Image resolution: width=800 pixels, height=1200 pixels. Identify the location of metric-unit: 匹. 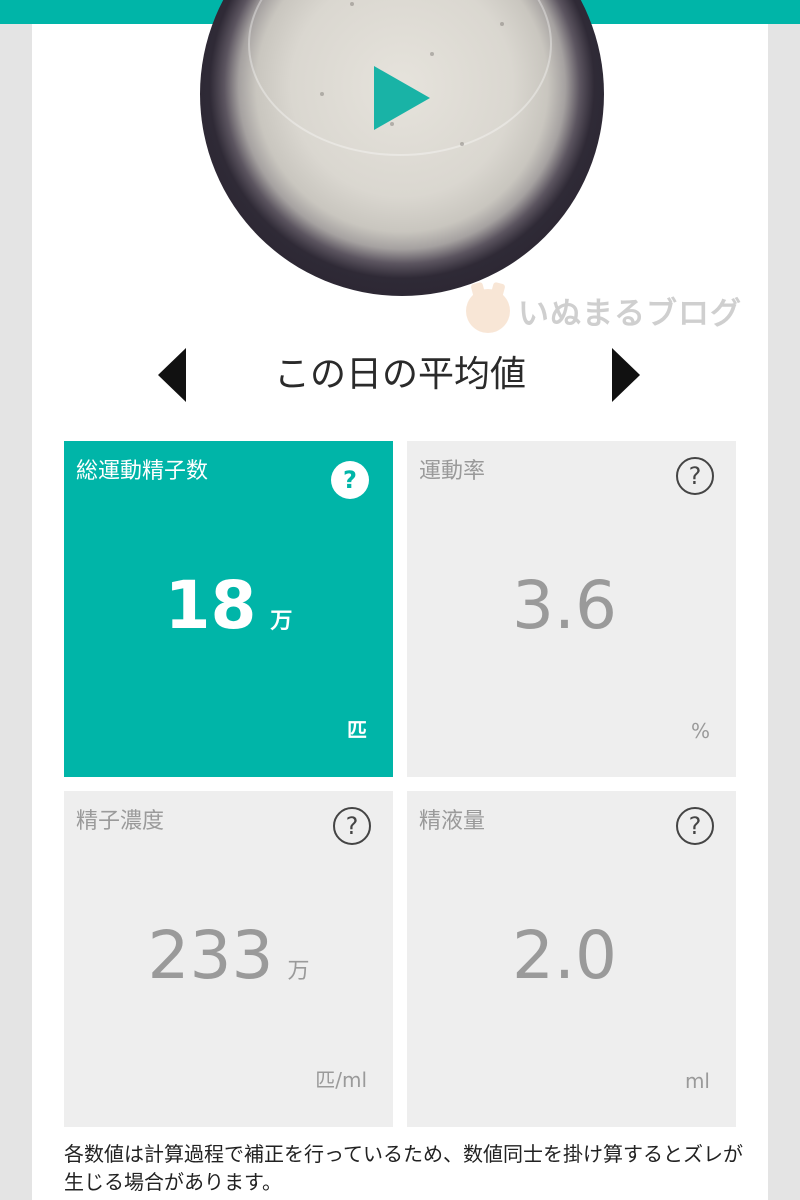
(357, 730).